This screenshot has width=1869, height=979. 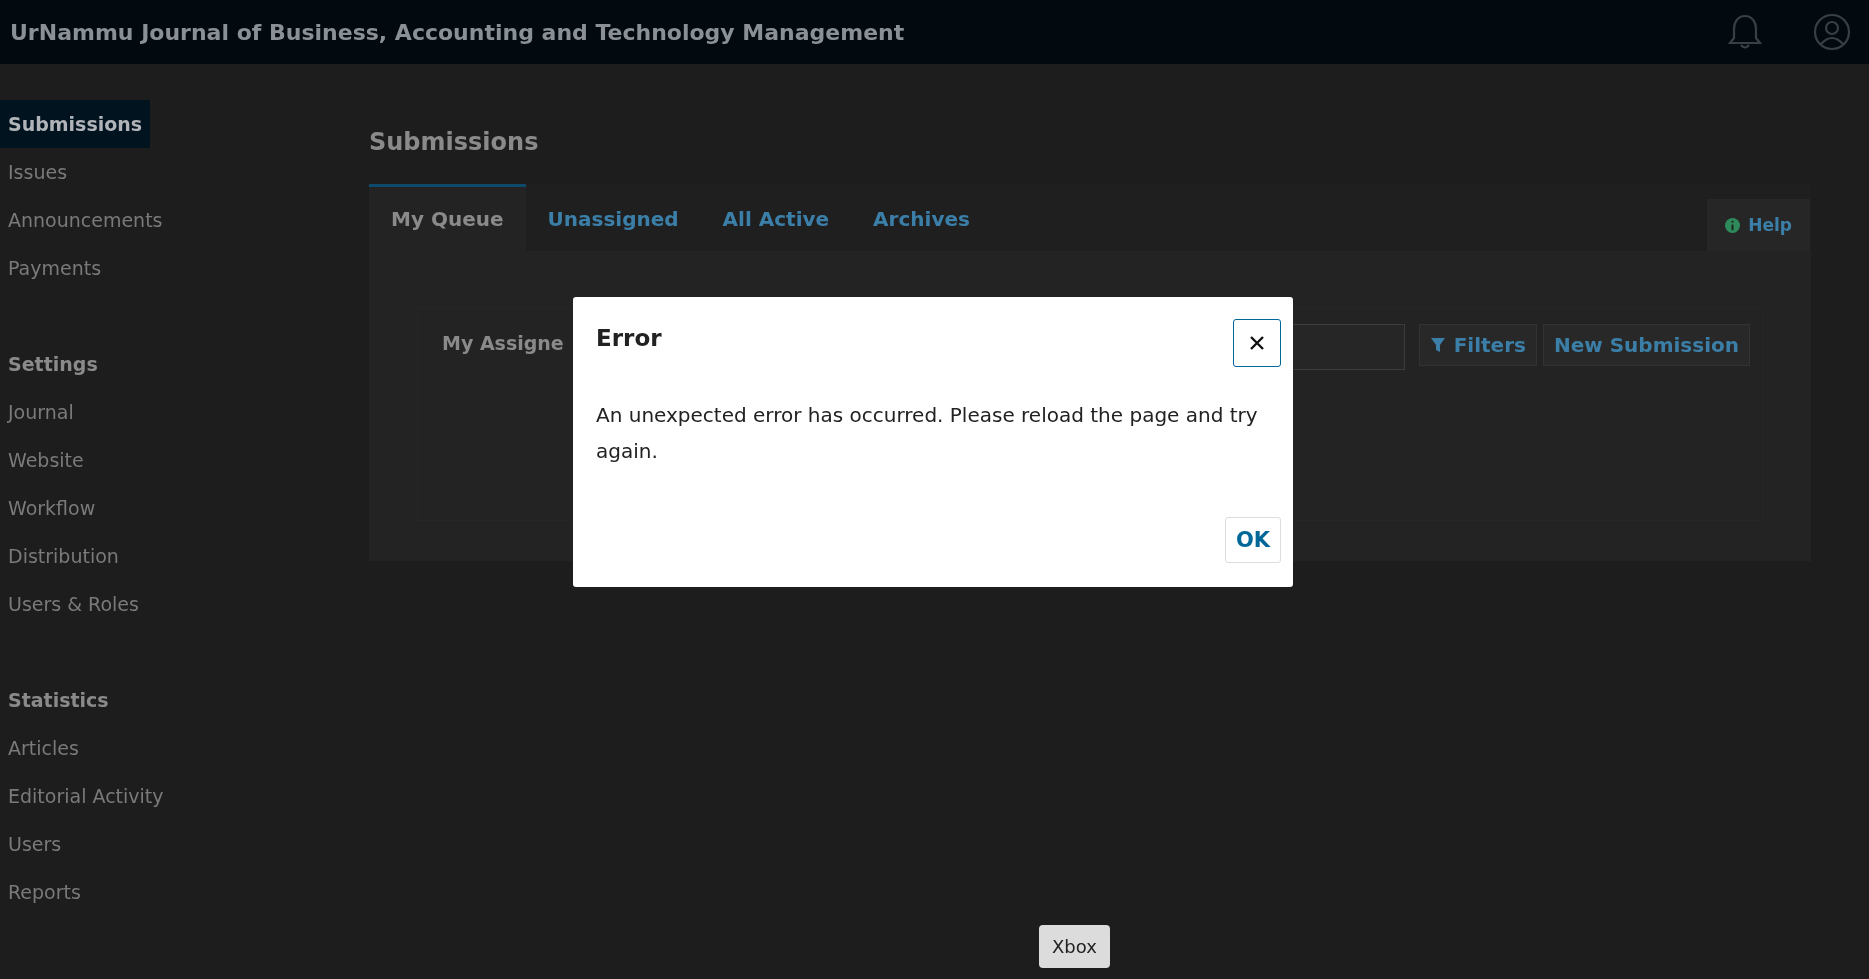 What do you see at coordinates (55, 268) in the screenshot?
I see `sidebar-item: Payments` at bounding box center [55, 268].